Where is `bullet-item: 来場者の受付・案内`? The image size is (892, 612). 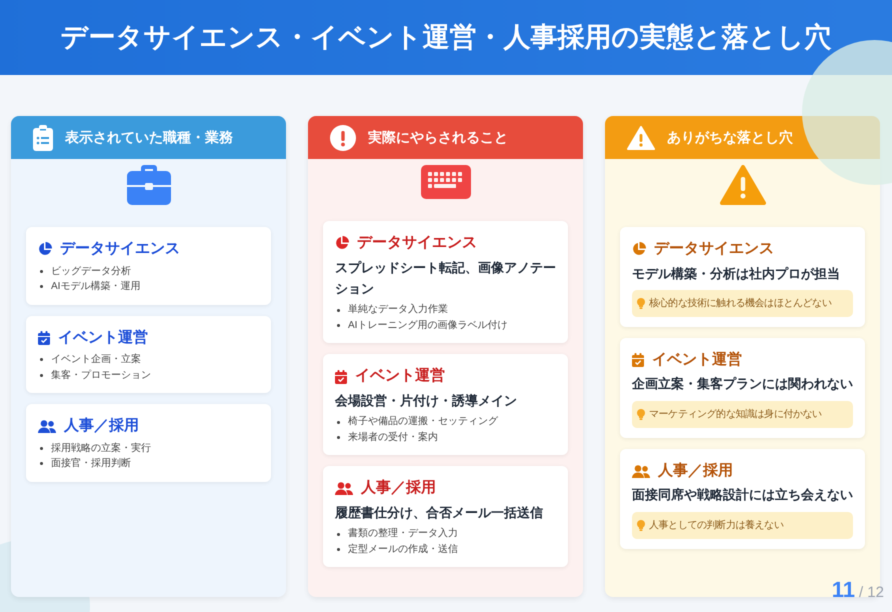 bullet-item: 来場者の受付・案内 is located at coordinates (393, 437).